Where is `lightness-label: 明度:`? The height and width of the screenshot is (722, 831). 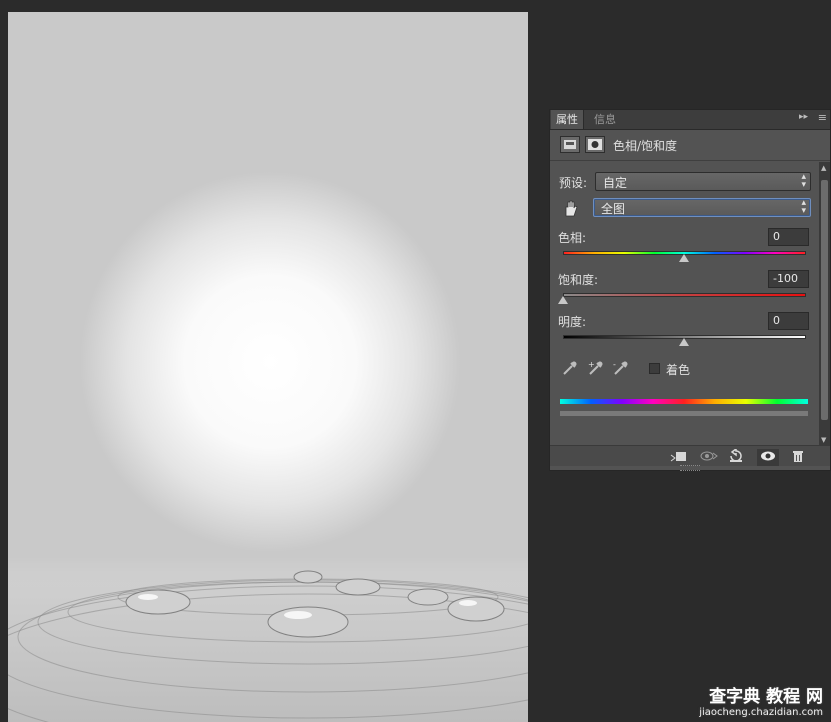
lightness-label: 明度: is located at coordinates (572, 322).